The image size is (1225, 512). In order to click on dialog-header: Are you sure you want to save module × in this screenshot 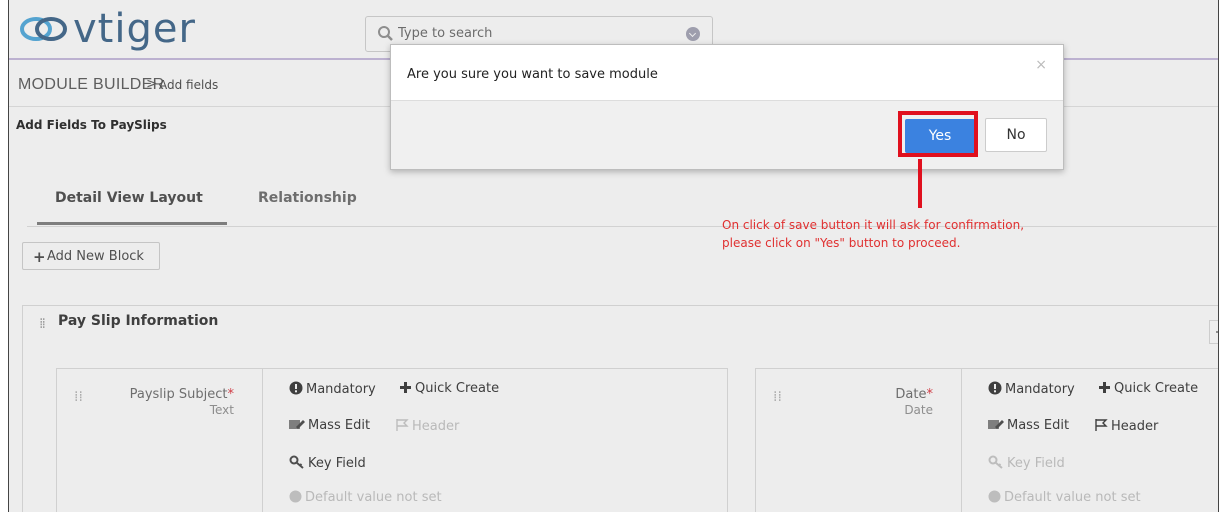, I will do `click(727, 73)`.